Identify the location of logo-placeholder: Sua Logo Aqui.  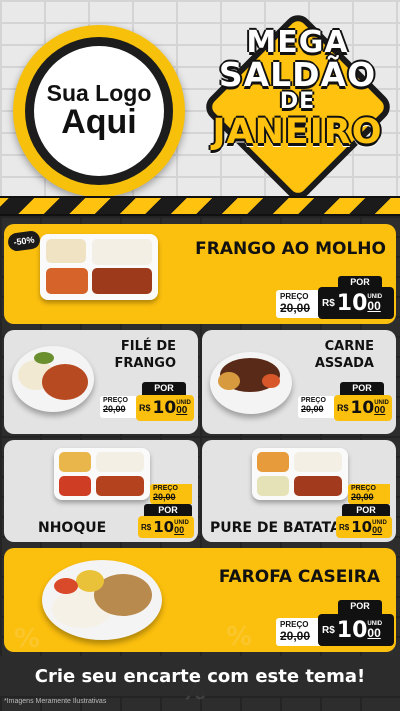
(99, 110).